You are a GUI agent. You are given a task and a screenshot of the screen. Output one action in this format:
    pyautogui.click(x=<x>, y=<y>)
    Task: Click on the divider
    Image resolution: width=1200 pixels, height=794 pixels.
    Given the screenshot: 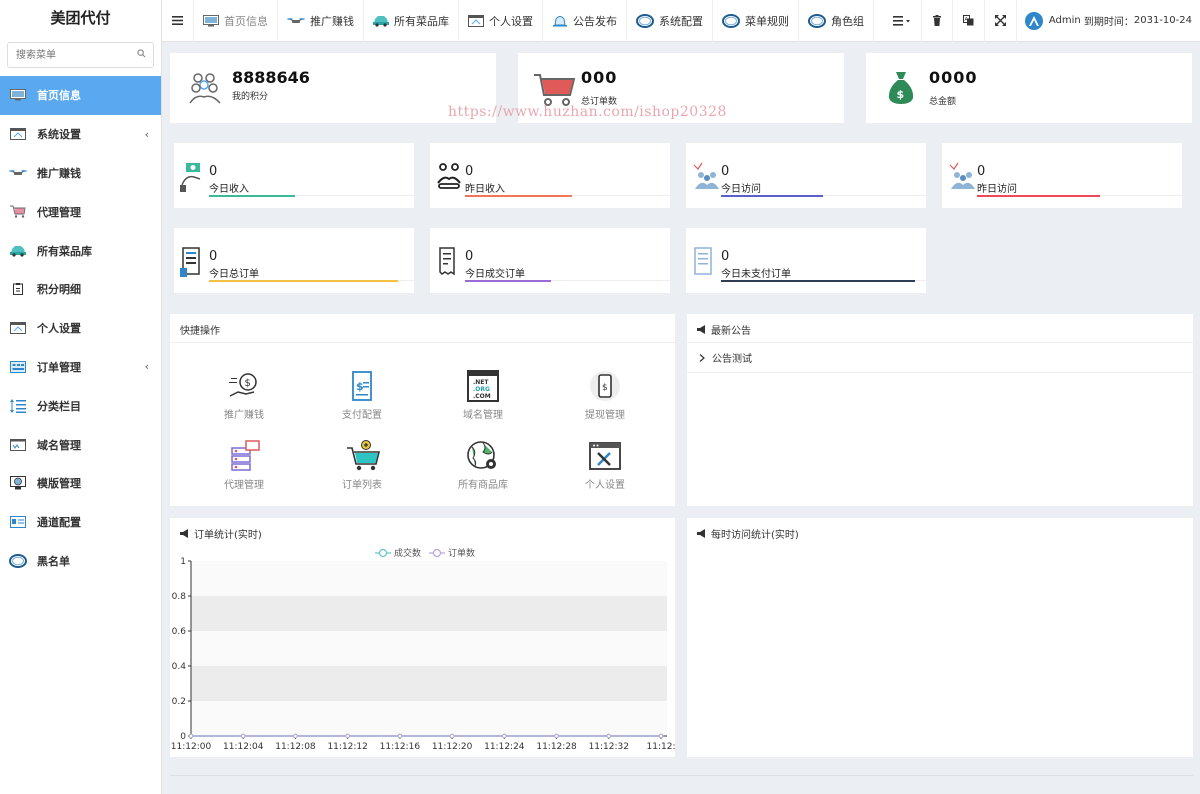 What is the action you would take?
    pyautogui.click(x=422, y=342)
    